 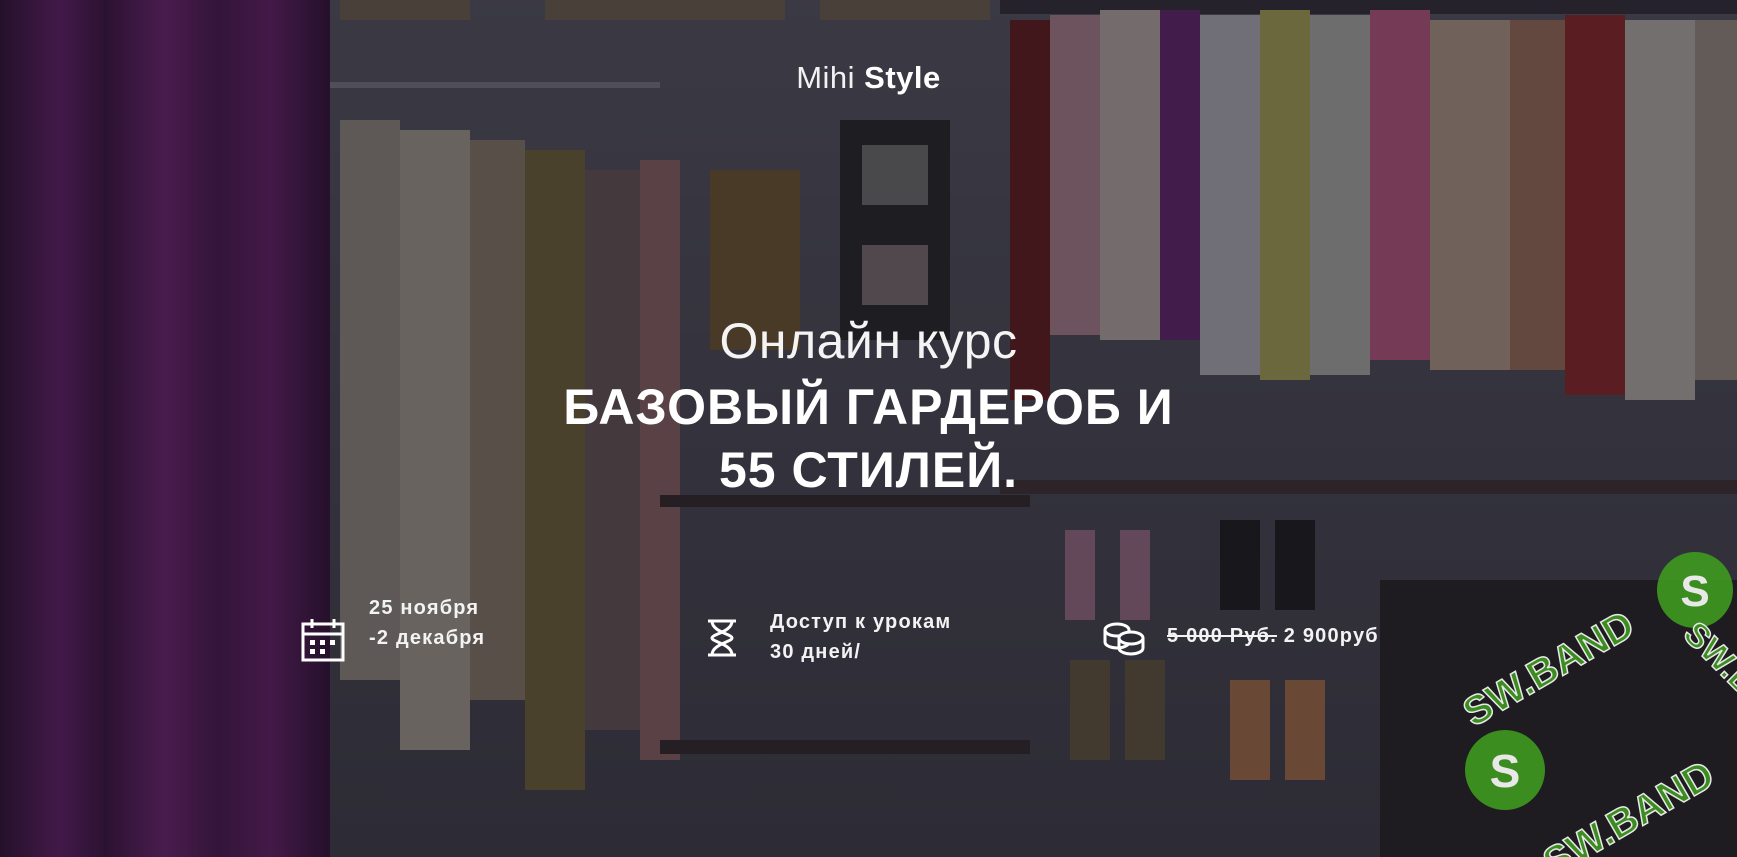 I want to click on dates-end: -2 декабря, so click(x=427, y=638).